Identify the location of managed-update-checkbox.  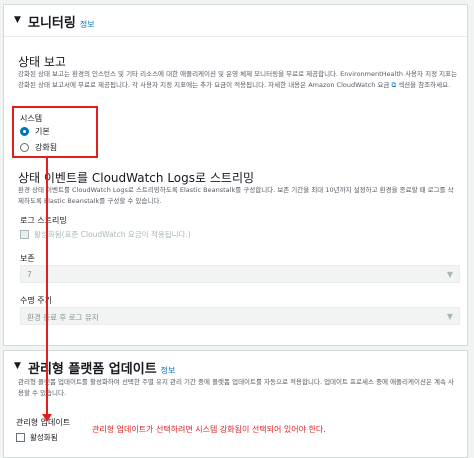
(20, 437).